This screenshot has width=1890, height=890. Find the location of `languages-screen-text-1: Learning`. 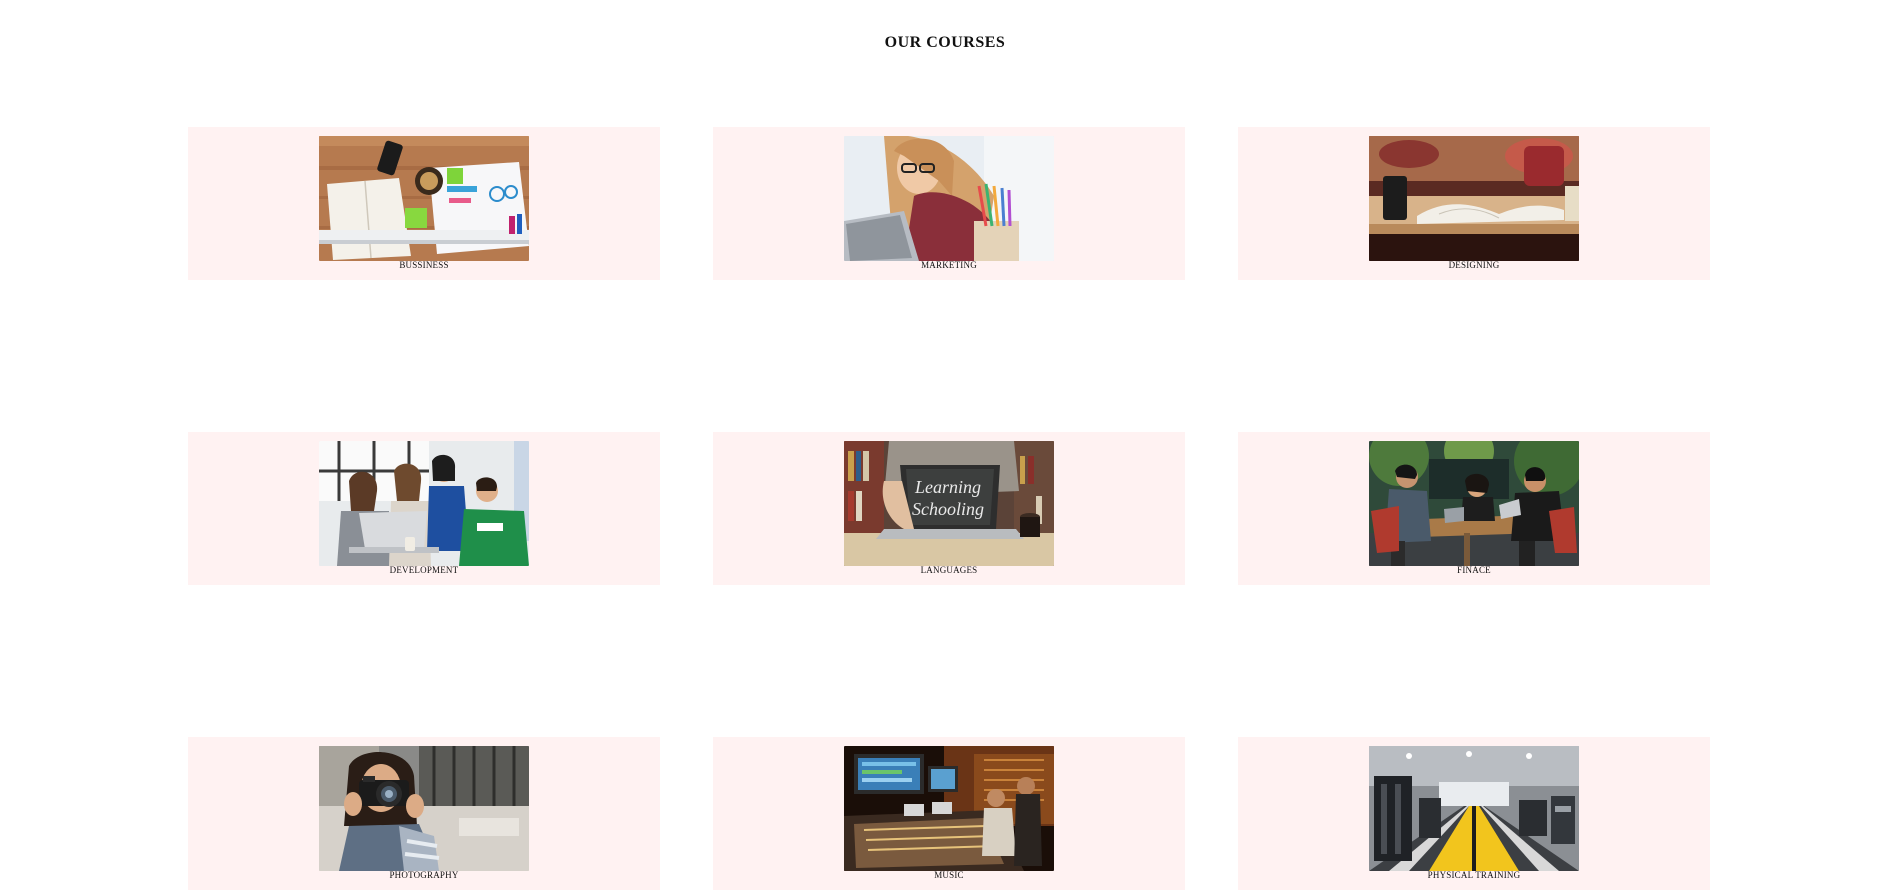

languages-screen-text-1: Learning is located at coordinates (947, 487).